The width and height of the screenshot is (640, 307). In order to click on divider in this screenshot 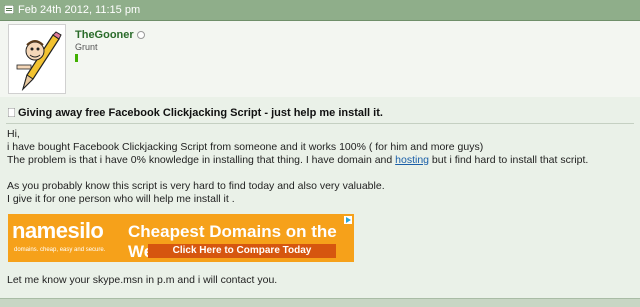, I will do `click(320, 123)`.